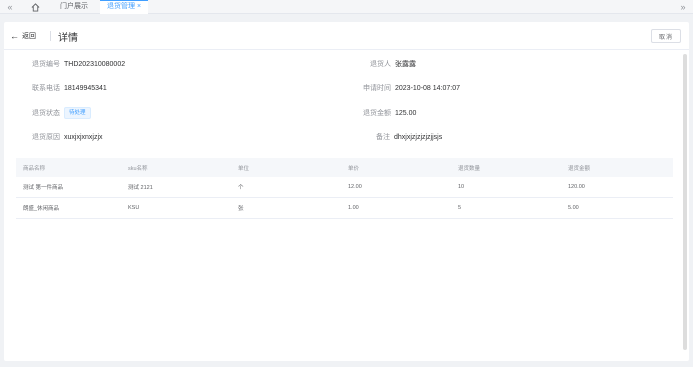  I want to click on column-header: 单位, so click(244, 168).